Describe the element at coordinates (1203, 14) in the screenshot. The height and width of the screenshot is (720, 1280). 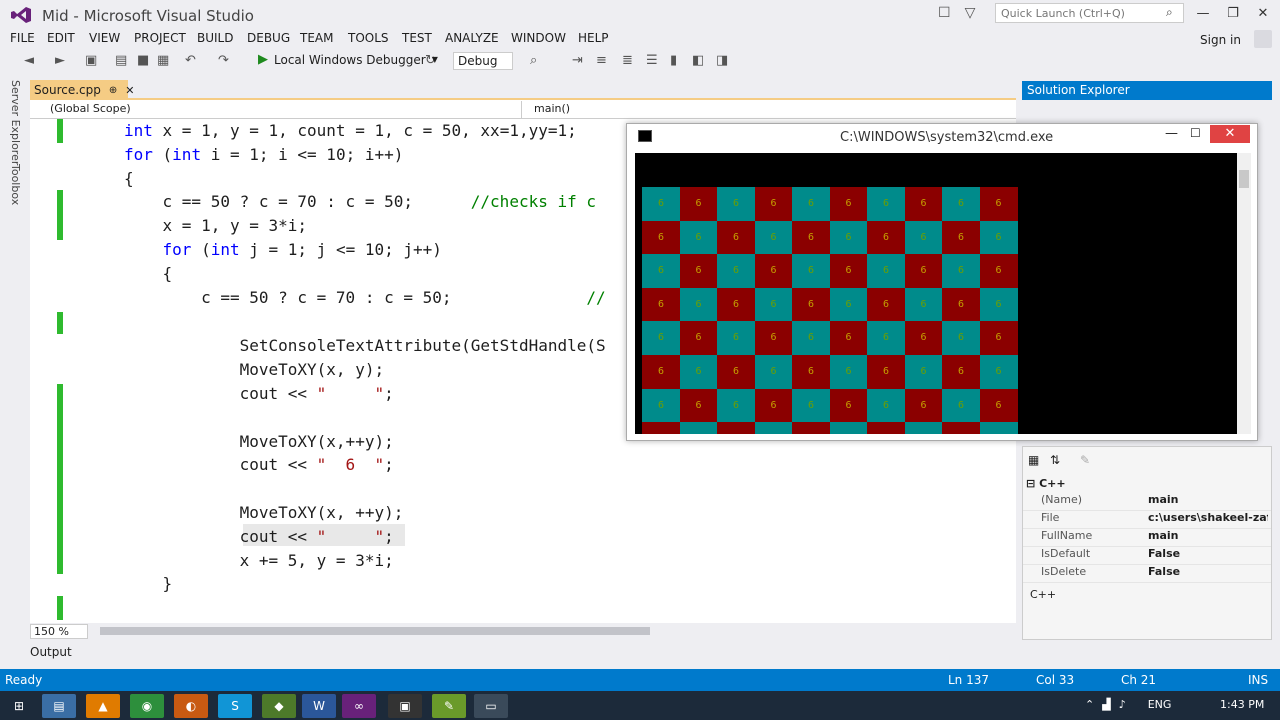
I see `minimize-button: —` at that location.